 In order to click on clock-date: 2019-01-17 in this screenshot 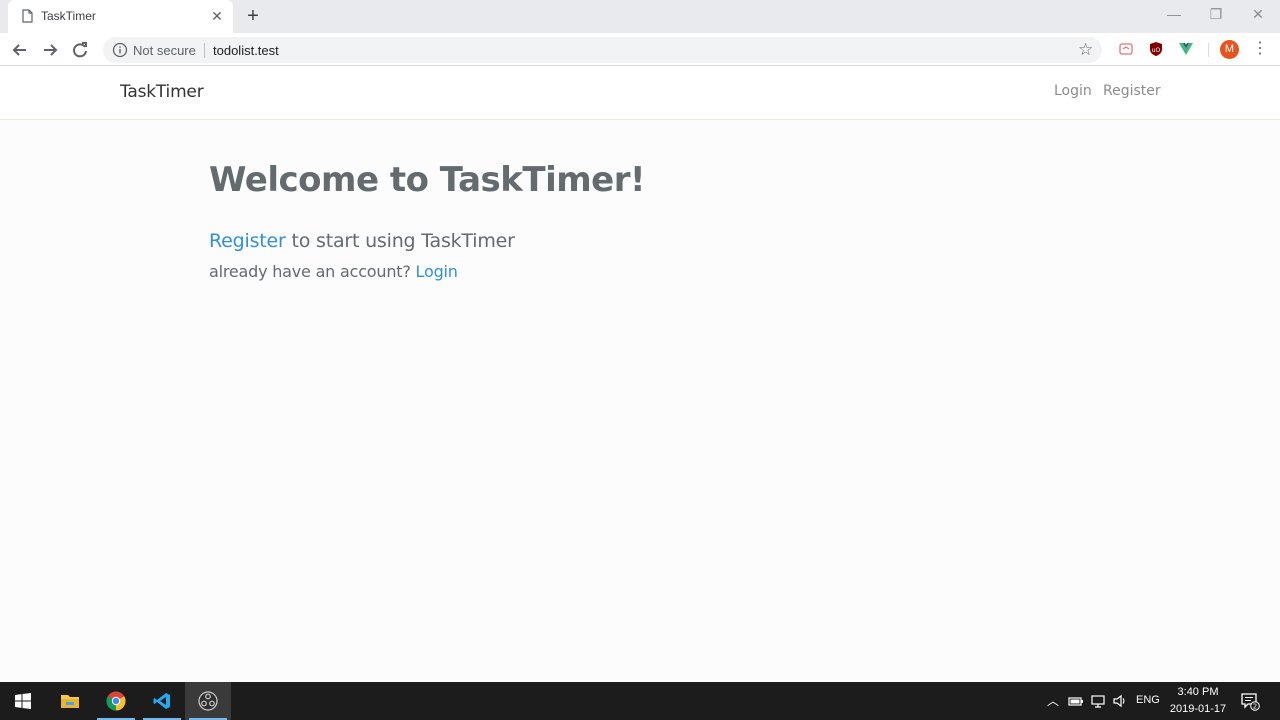, I will do `click(1198, 709)`.